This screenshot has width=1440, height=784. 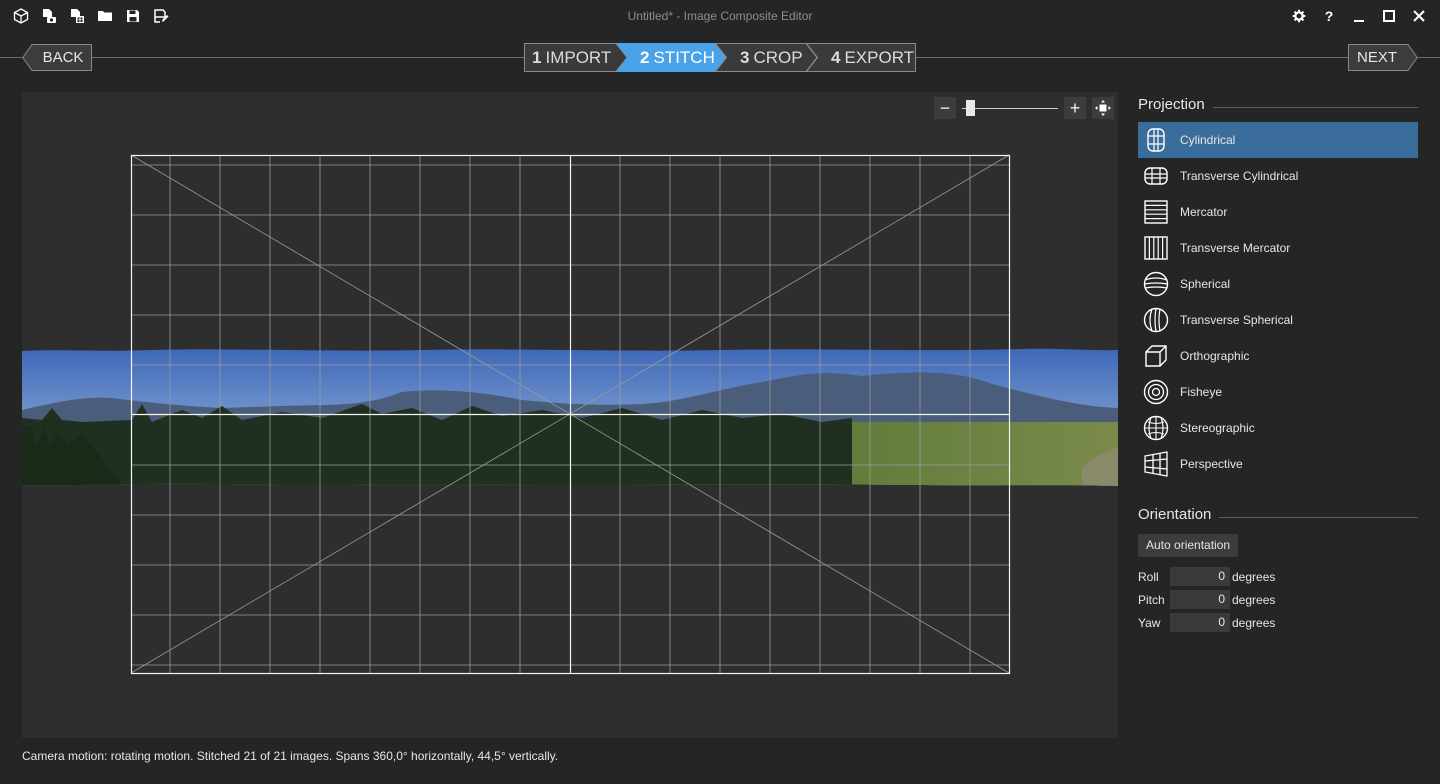 I want to click on minimize-icon, so click(x=1359, y=16).